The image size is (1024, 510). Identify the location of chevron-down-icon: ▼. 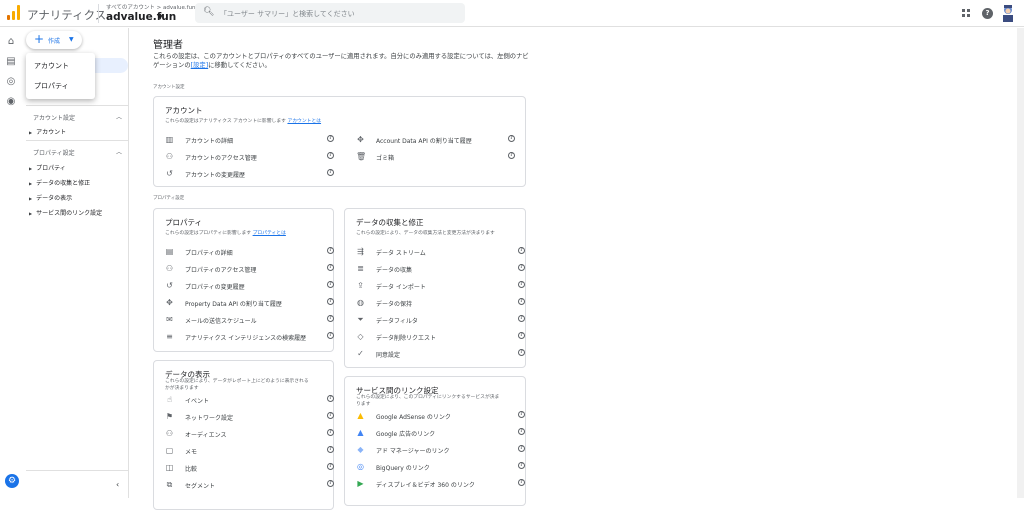
(160, 17).